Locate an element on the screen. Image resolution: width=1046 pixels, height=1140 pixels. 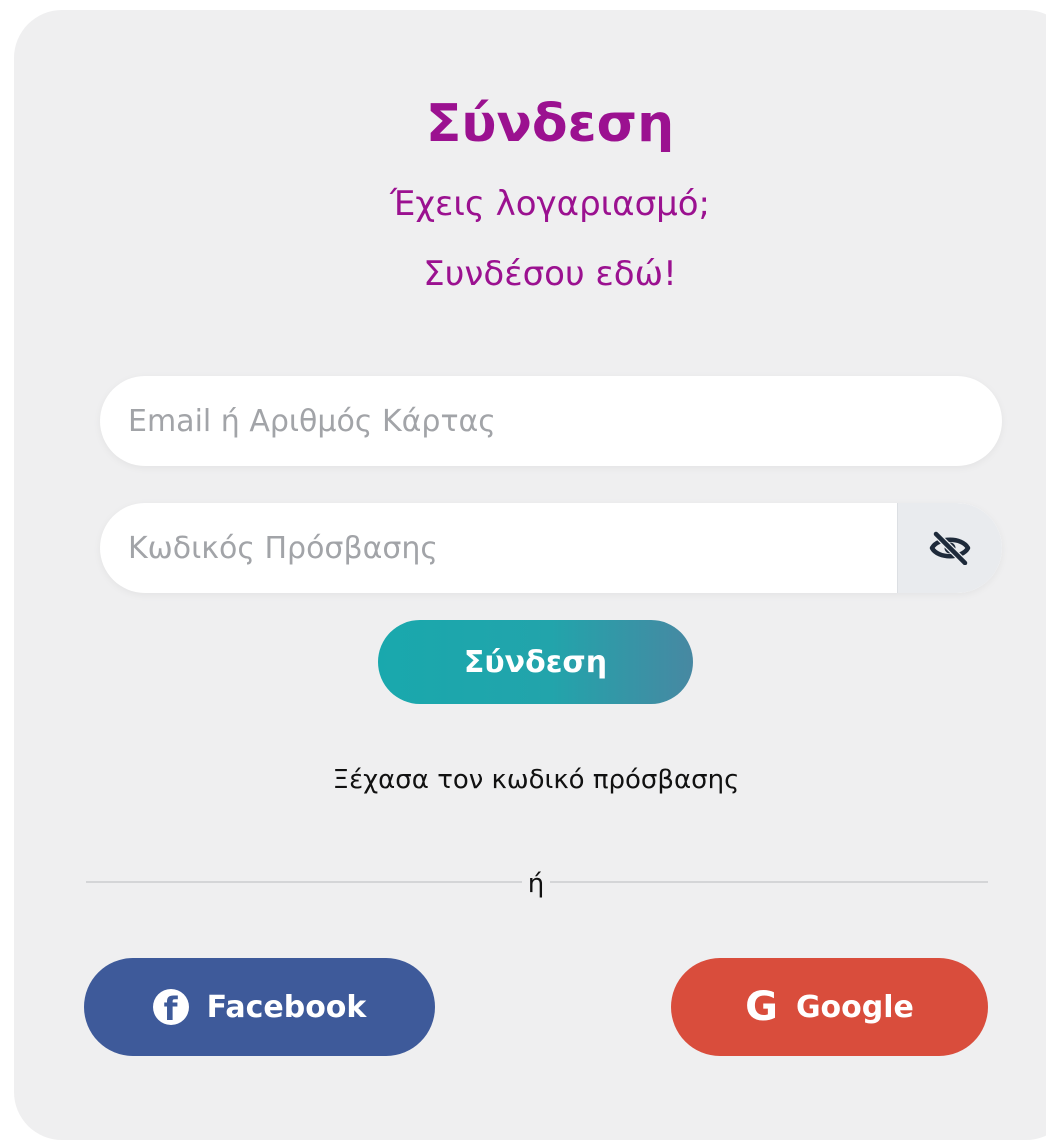
forgot-password-link: Ξέχασα τον κωδικό πρόσβασης is located at coordinates (523, 780).